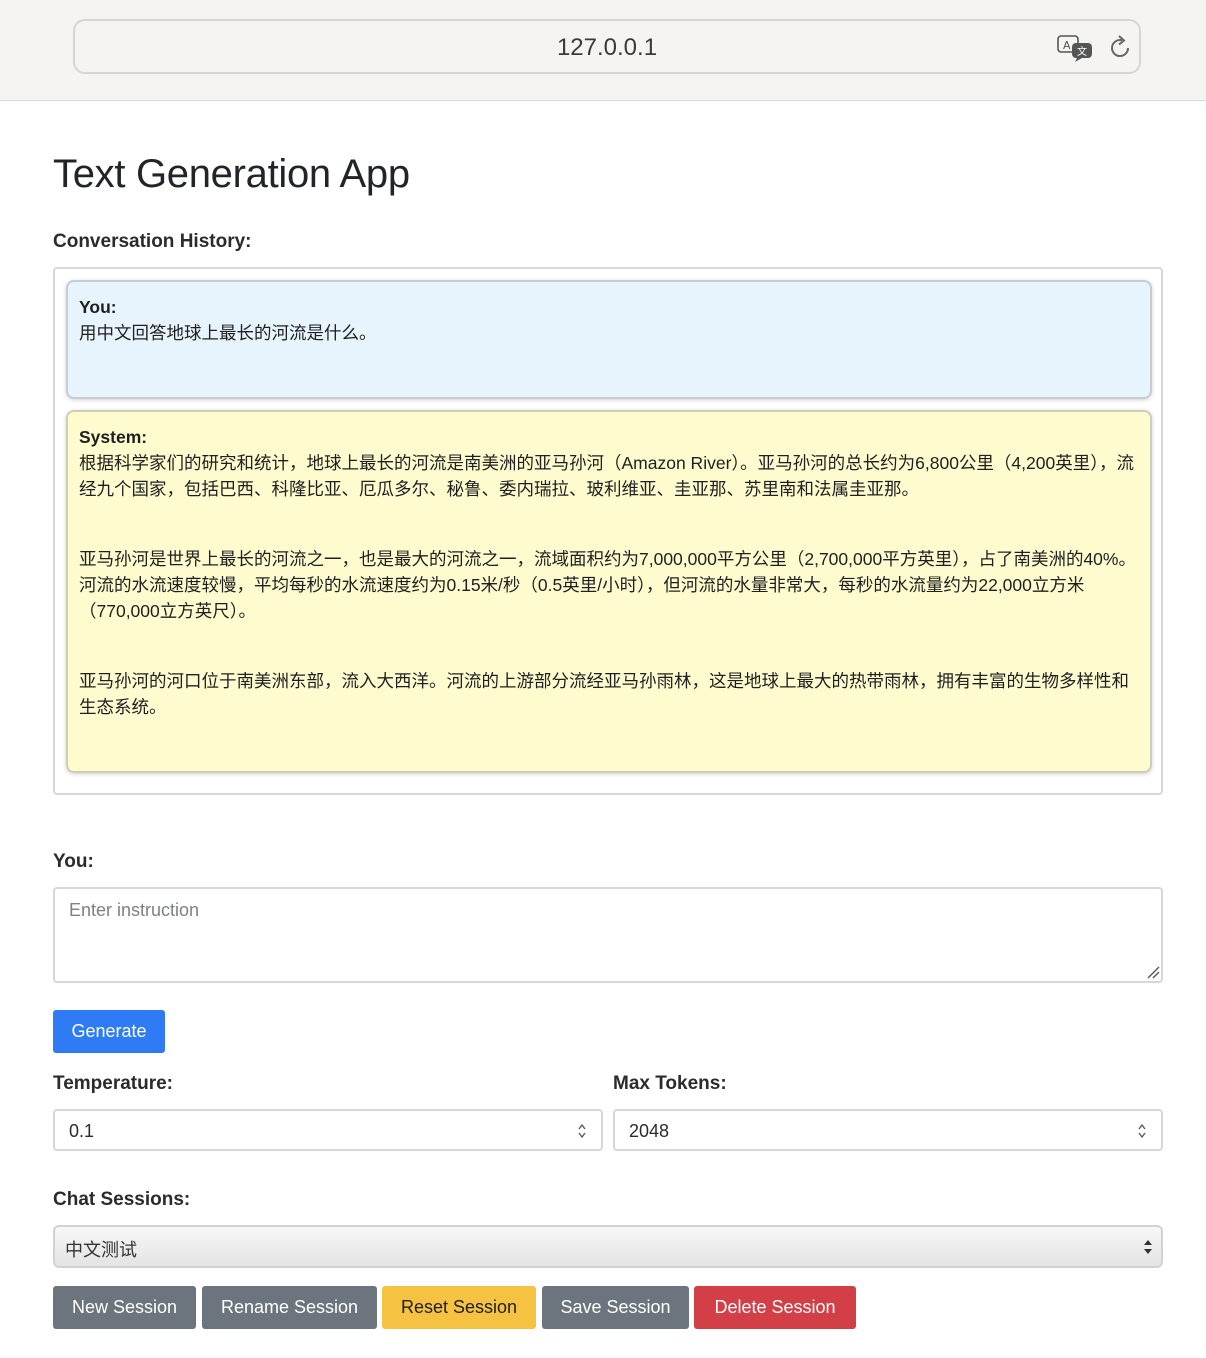 This screenshot has width=1206, height=1358. I want to click on user-message: You: 用中文回答地球上最长的河流是什么。, so click(609, 339).